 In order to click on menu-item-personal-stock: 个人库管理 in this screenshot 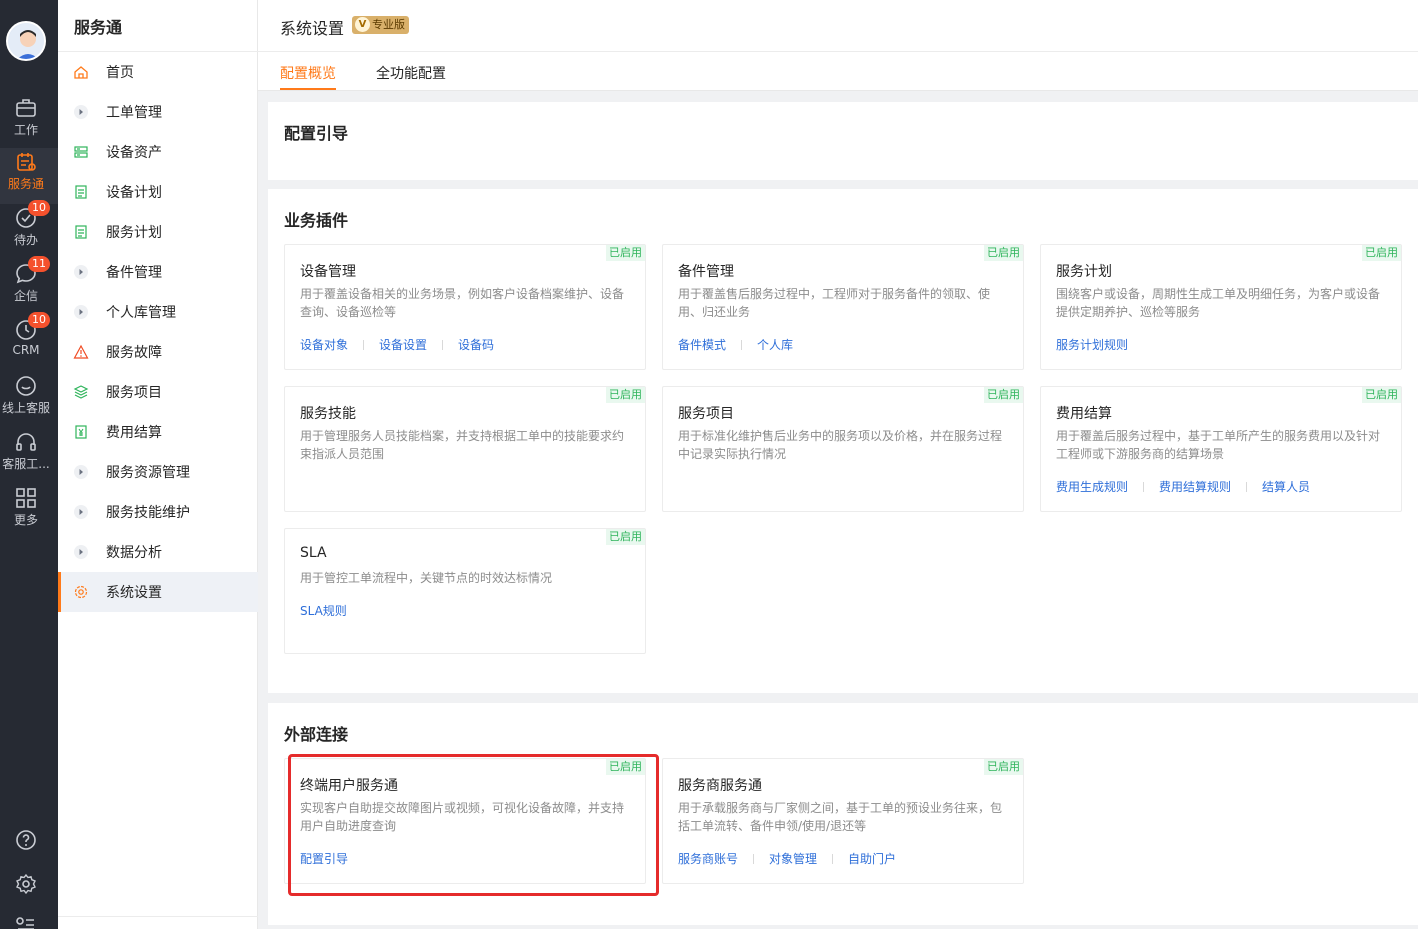, I will do `click(158, 312)`.